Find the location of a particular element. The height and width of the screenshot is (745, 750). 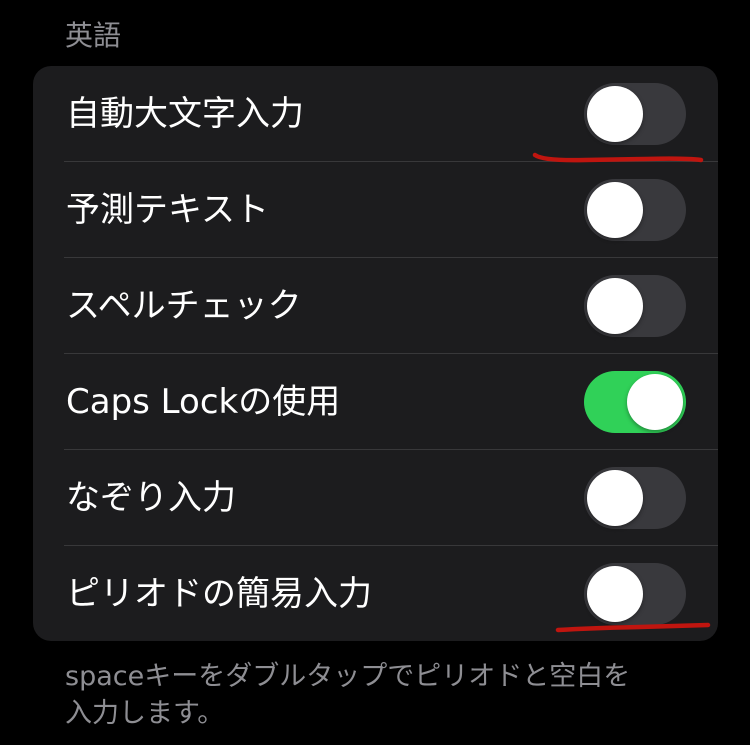

setting-label: スペルチェック is located at coordinates (184, 306).